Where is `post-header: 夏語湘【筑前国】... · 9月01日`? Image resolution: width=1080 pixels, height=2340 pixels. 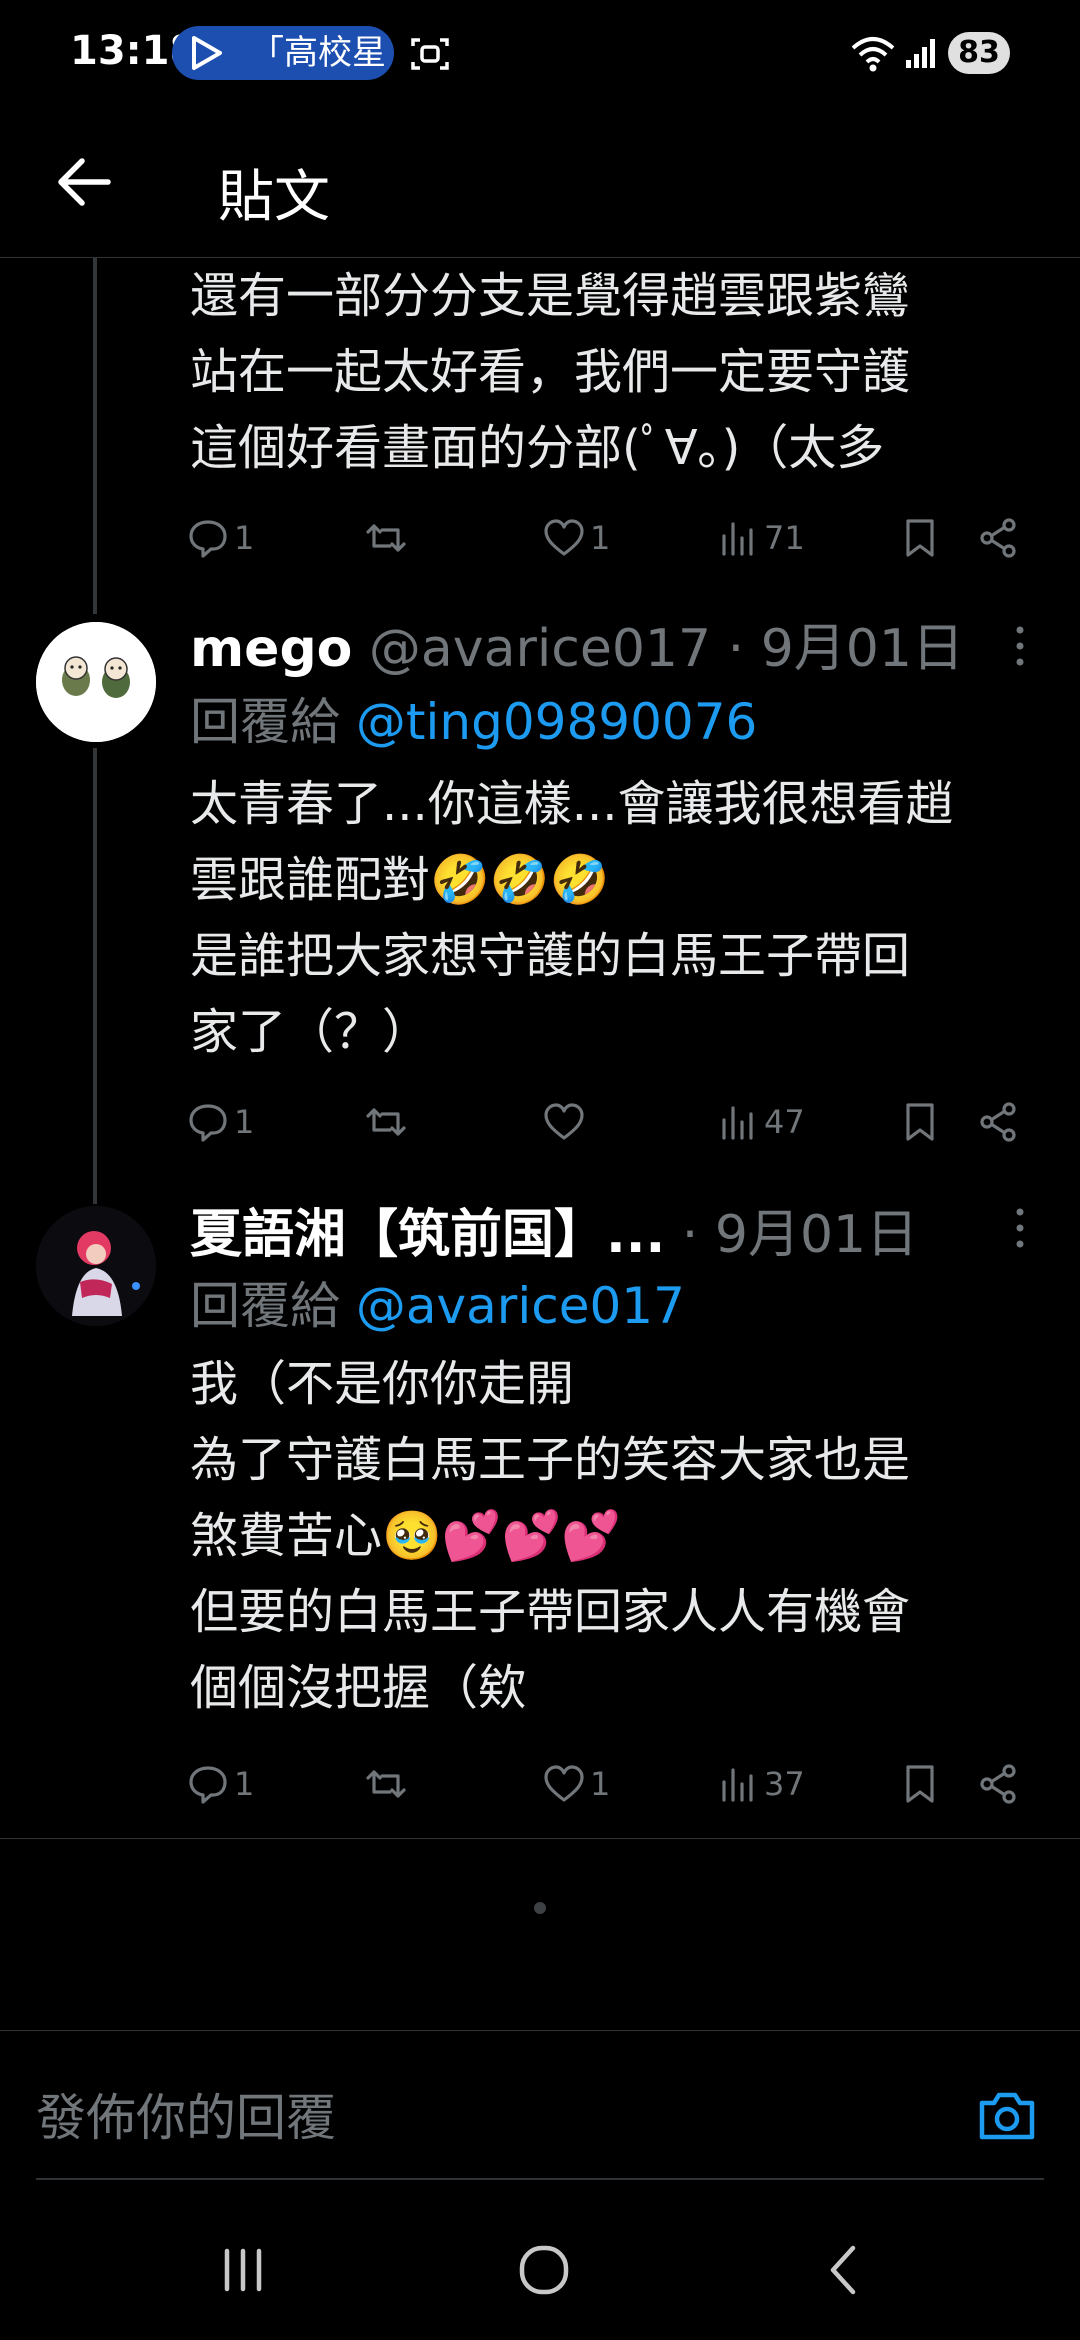 post-header: 夏語湘【筑前国】... · 9月01日 is located at coordinates (554, 1228).